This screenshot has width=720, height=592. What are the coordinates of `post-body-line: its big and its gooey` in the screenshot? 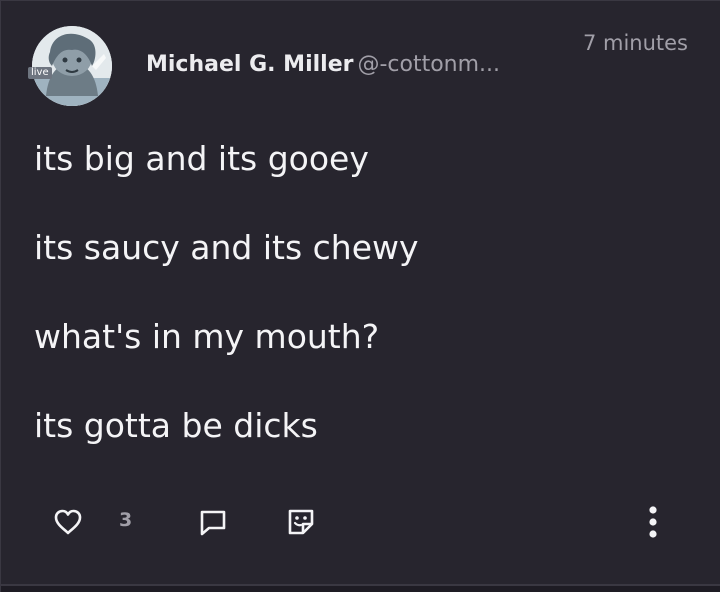 It's located at (201, 158).